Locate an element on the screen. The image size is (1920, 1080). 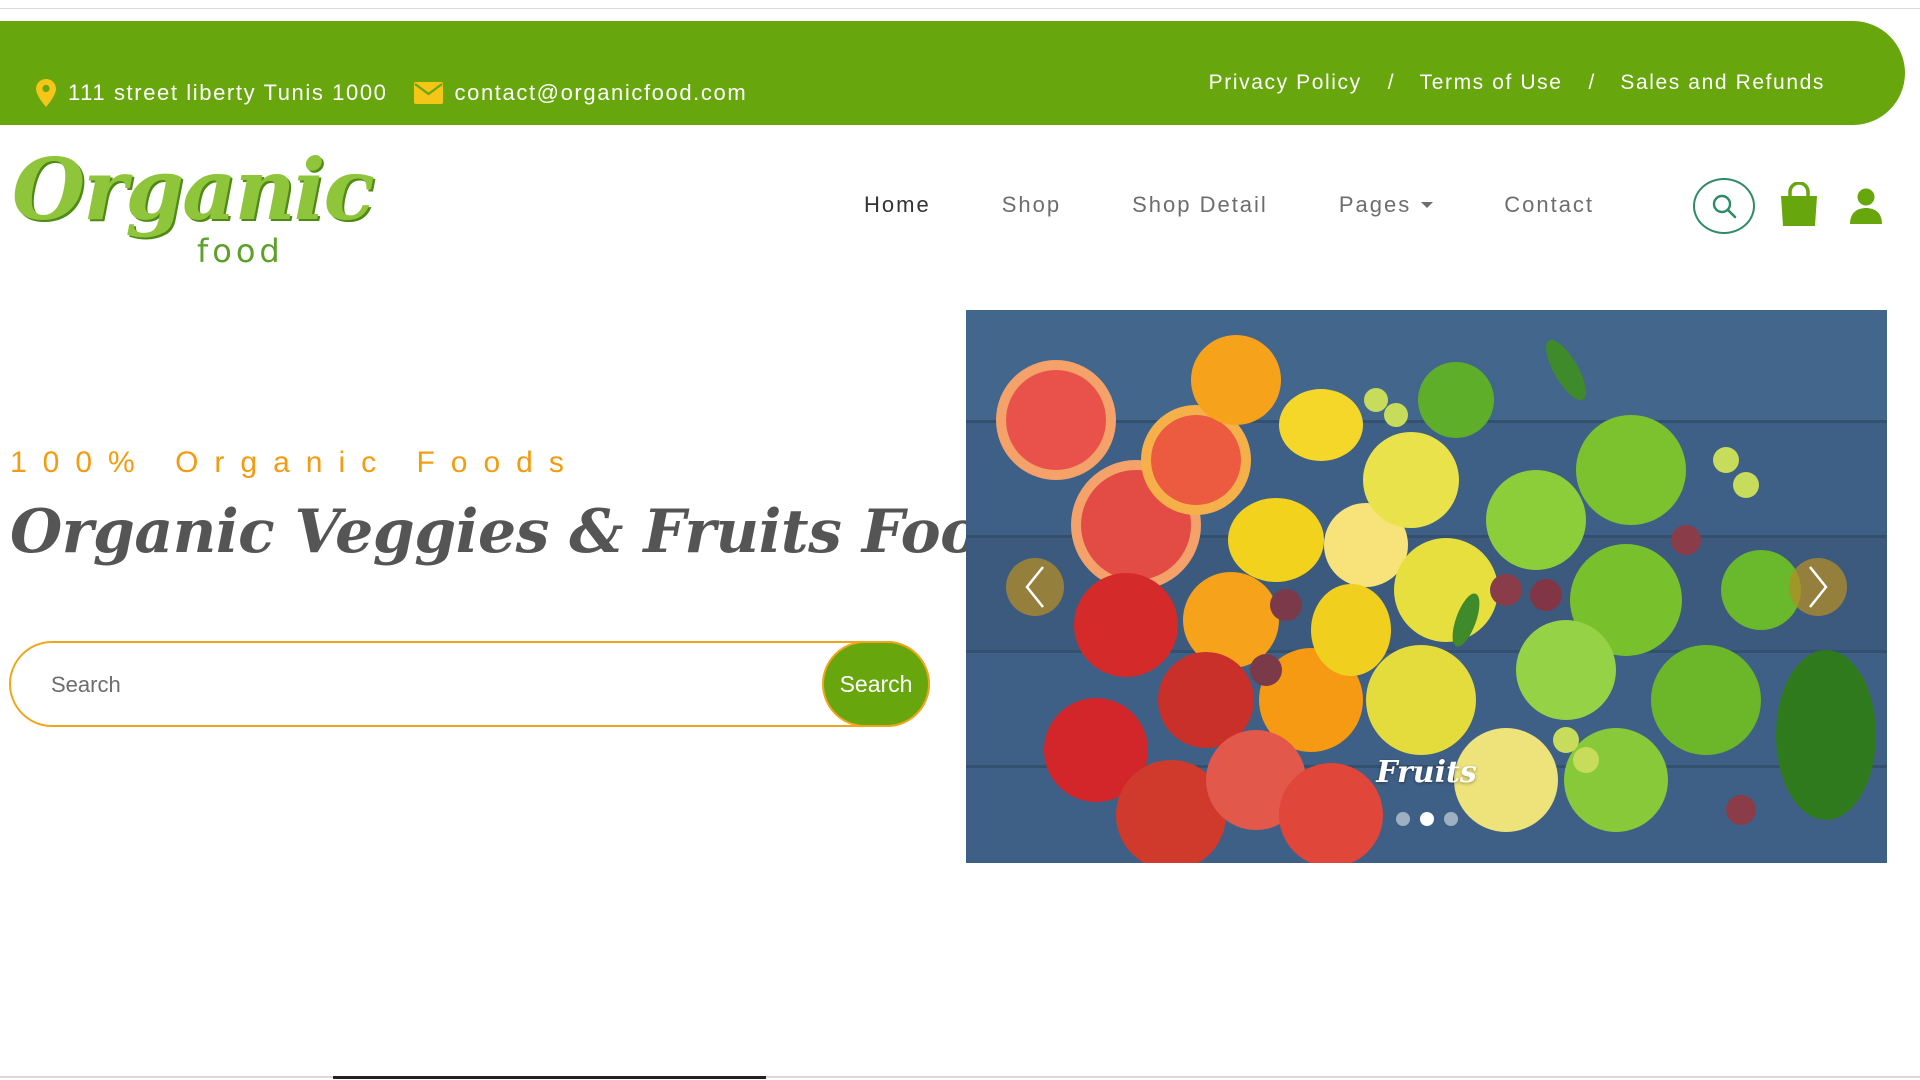
nav-item-contact: Contact is located at coordinates (1549, 205).